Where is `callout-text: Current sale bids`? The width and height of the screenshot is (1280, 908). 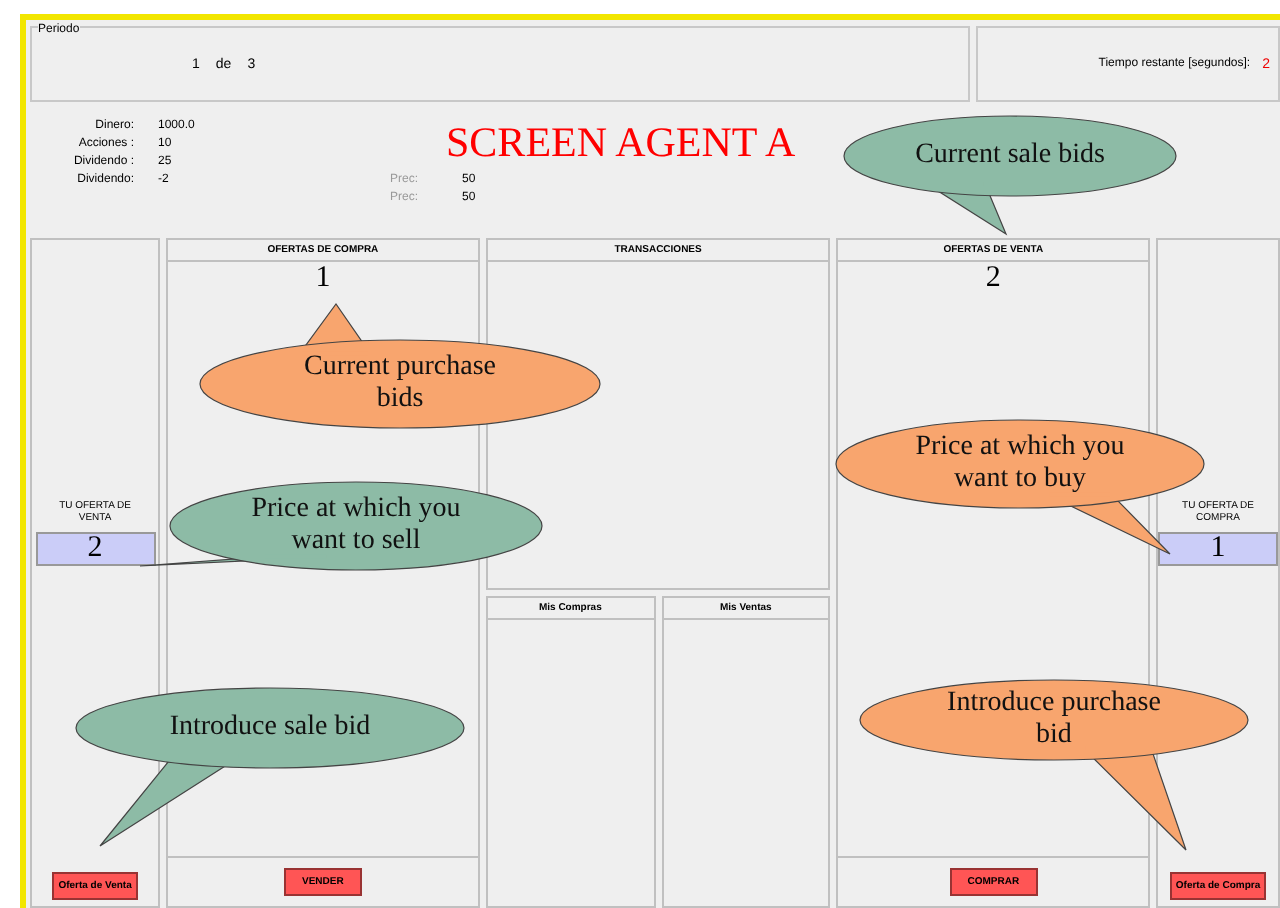
callout-text: Current sale bids is located at coordinates (1010, 156).